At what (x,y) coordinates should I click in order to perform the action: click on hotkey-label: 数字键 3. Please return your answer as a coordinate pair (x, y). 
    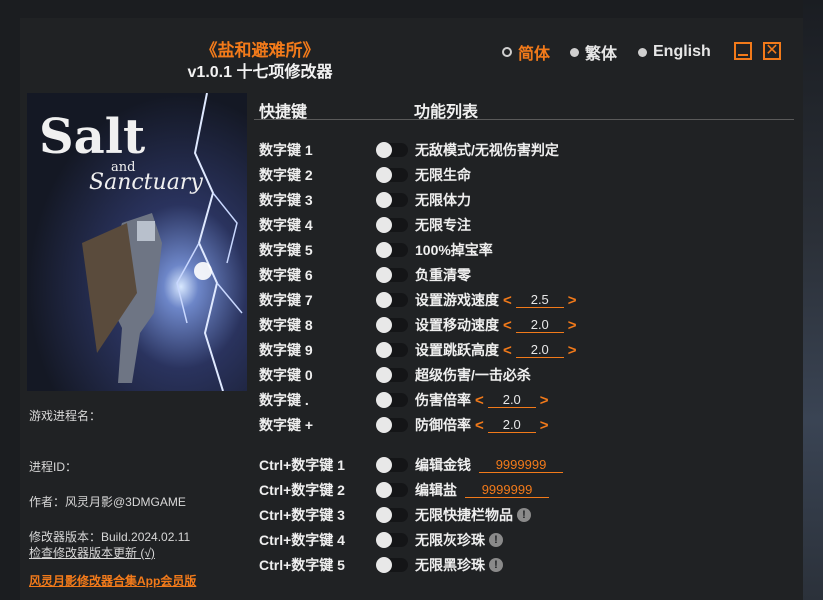
    Looking at the image, I should click on (286, 200).